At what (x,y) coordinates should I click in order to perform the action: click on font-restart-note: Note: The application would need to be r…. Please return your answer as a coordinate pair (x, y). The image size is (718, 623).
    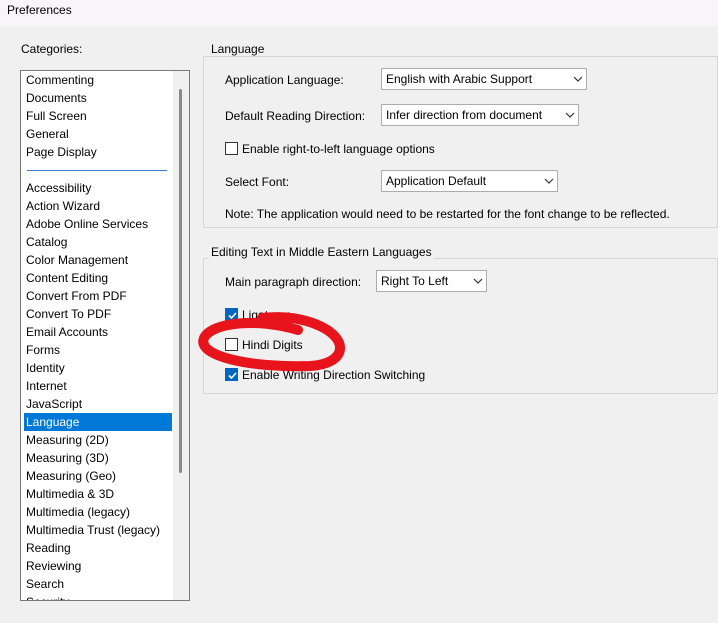
    Looking at the image, I should click on (447, 214).